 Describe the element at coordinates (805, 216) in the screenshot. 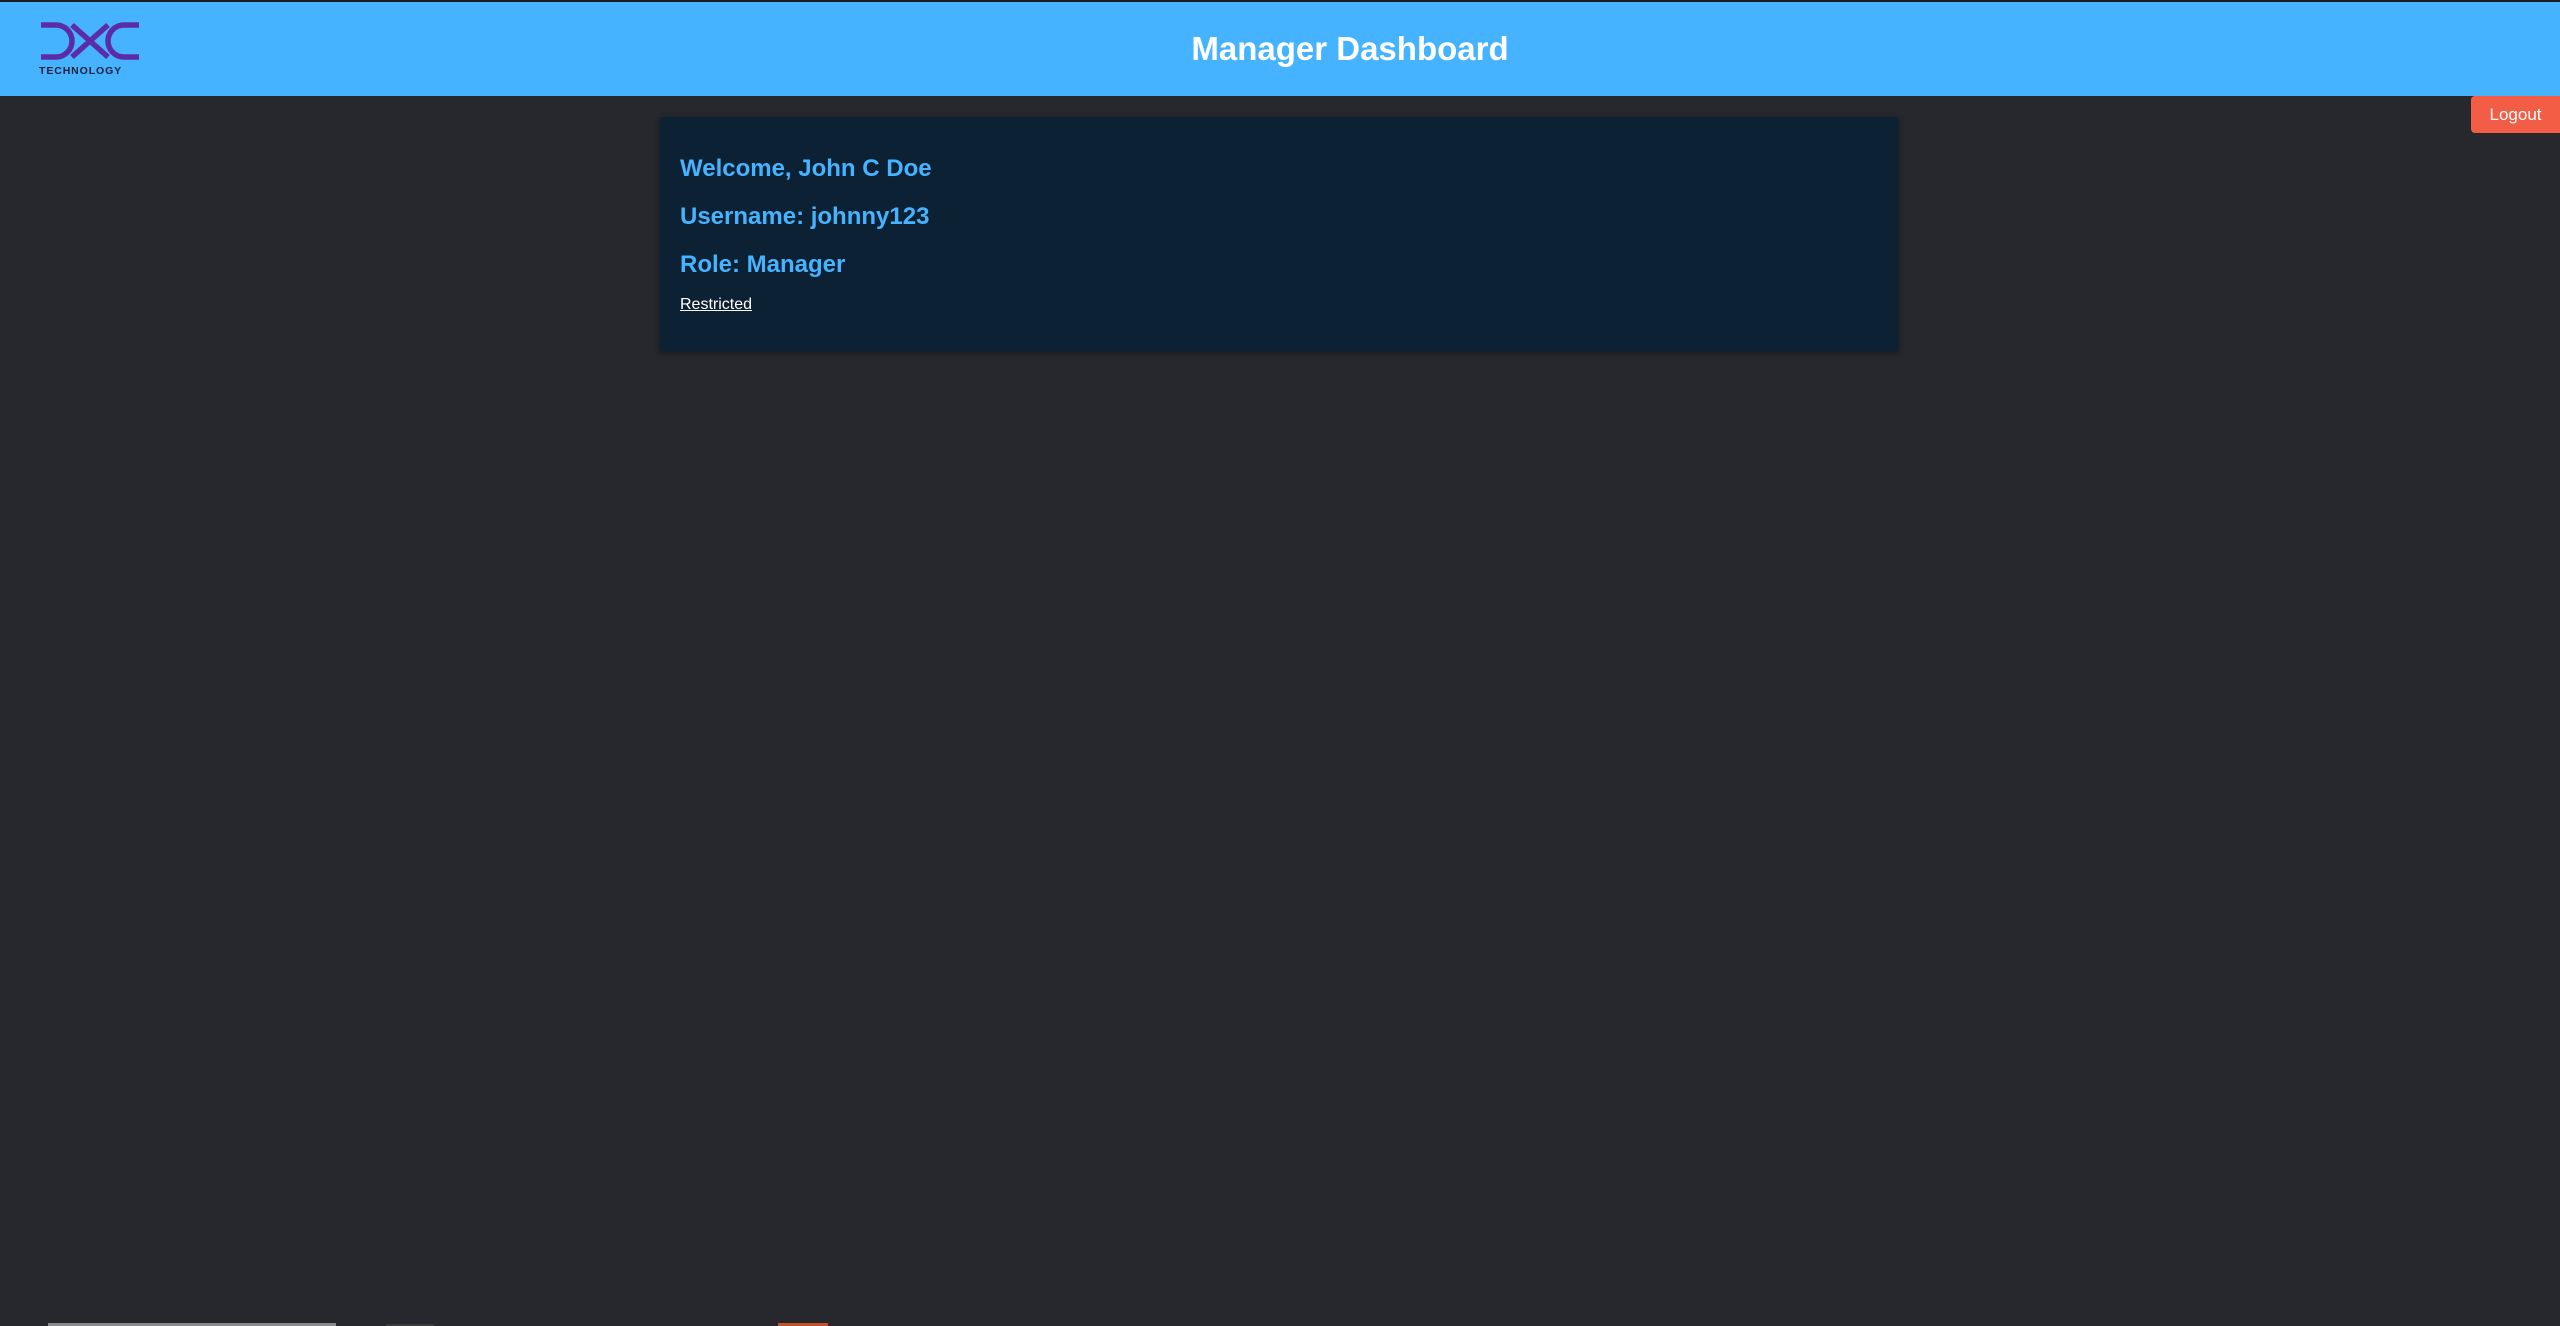

I see `username-heading: Username: johnny123` at that location.